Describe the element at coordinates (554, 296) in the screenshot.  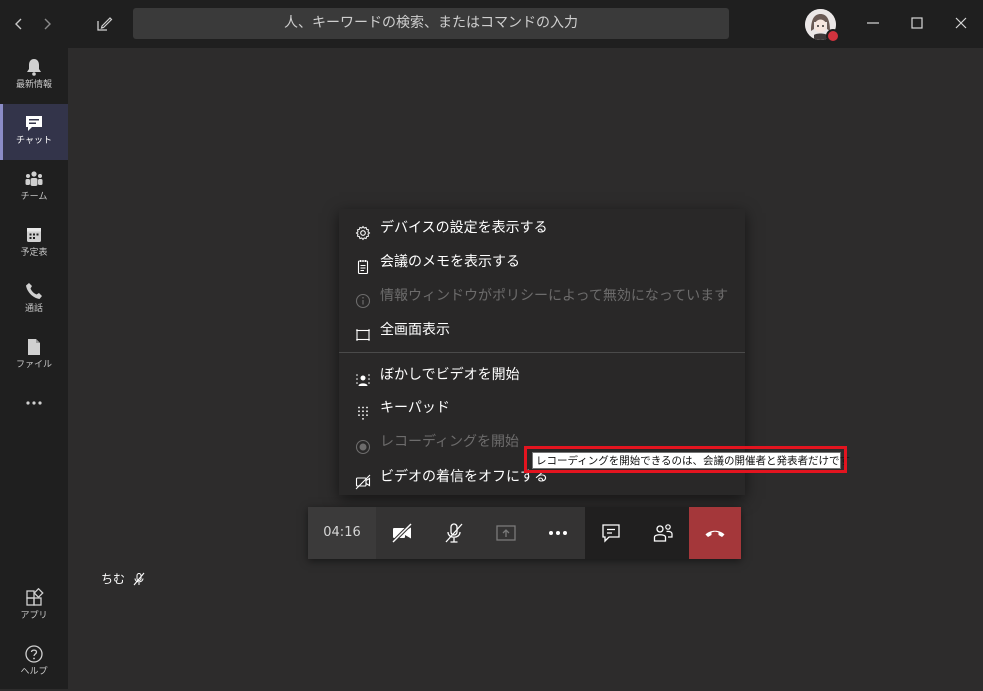
I see `menu-item-label: 情報ウィンドウがポリシーによって無効になっています` at that location.